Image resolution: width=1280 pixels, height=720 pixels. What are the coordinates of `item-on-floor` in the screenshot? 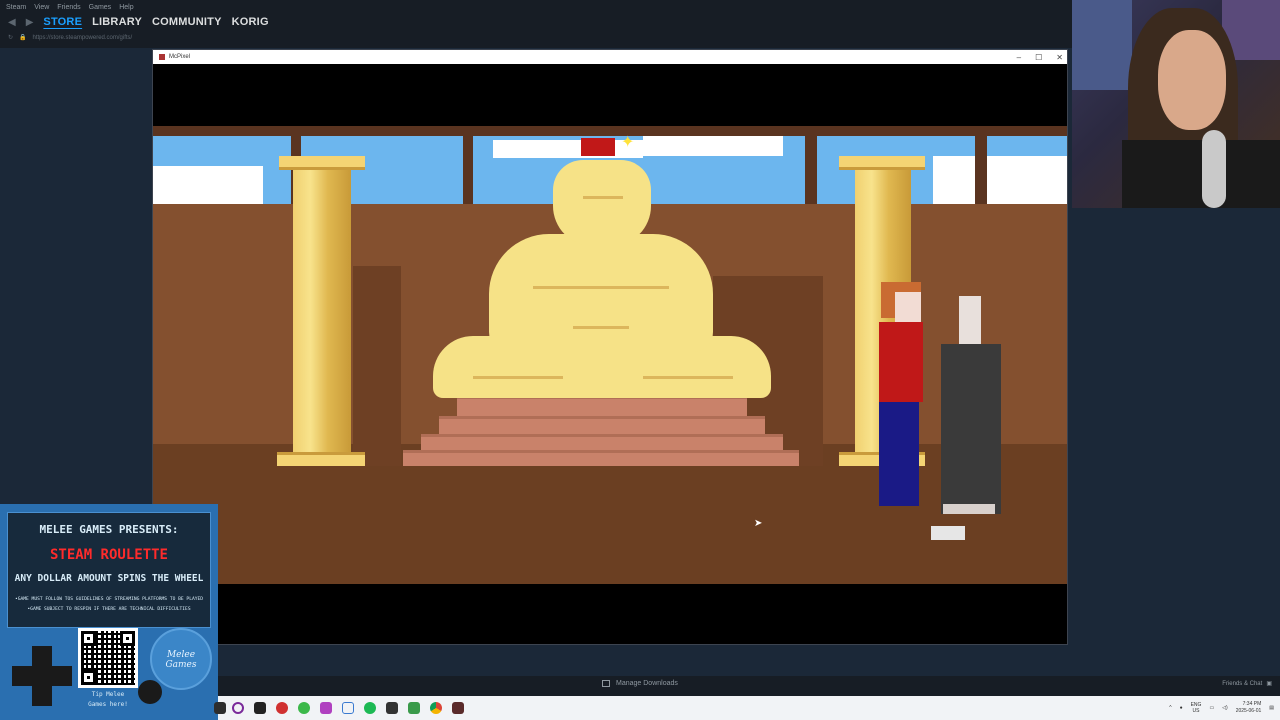 It's located at (948, 533).